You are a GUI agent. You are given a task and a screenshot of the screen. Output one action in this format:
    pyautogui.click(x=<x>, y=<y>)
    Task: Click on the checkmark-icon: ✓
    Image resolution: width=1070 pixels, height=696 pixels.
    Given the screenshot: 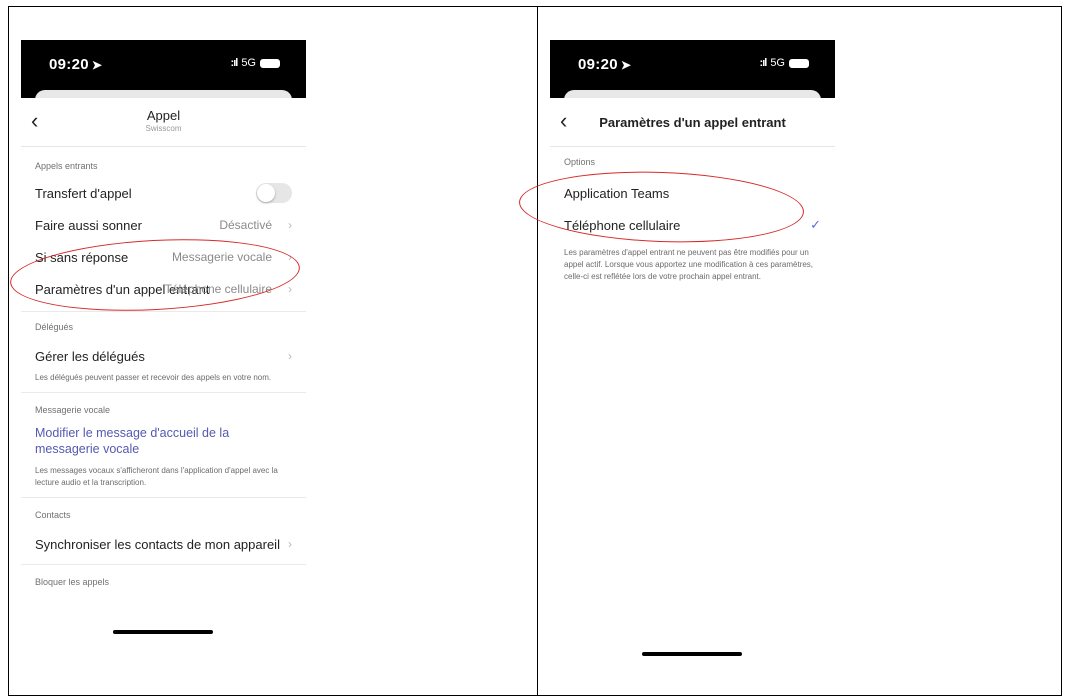 What is the action you would take?
    pyautogui.click(x=815, y=224)
    